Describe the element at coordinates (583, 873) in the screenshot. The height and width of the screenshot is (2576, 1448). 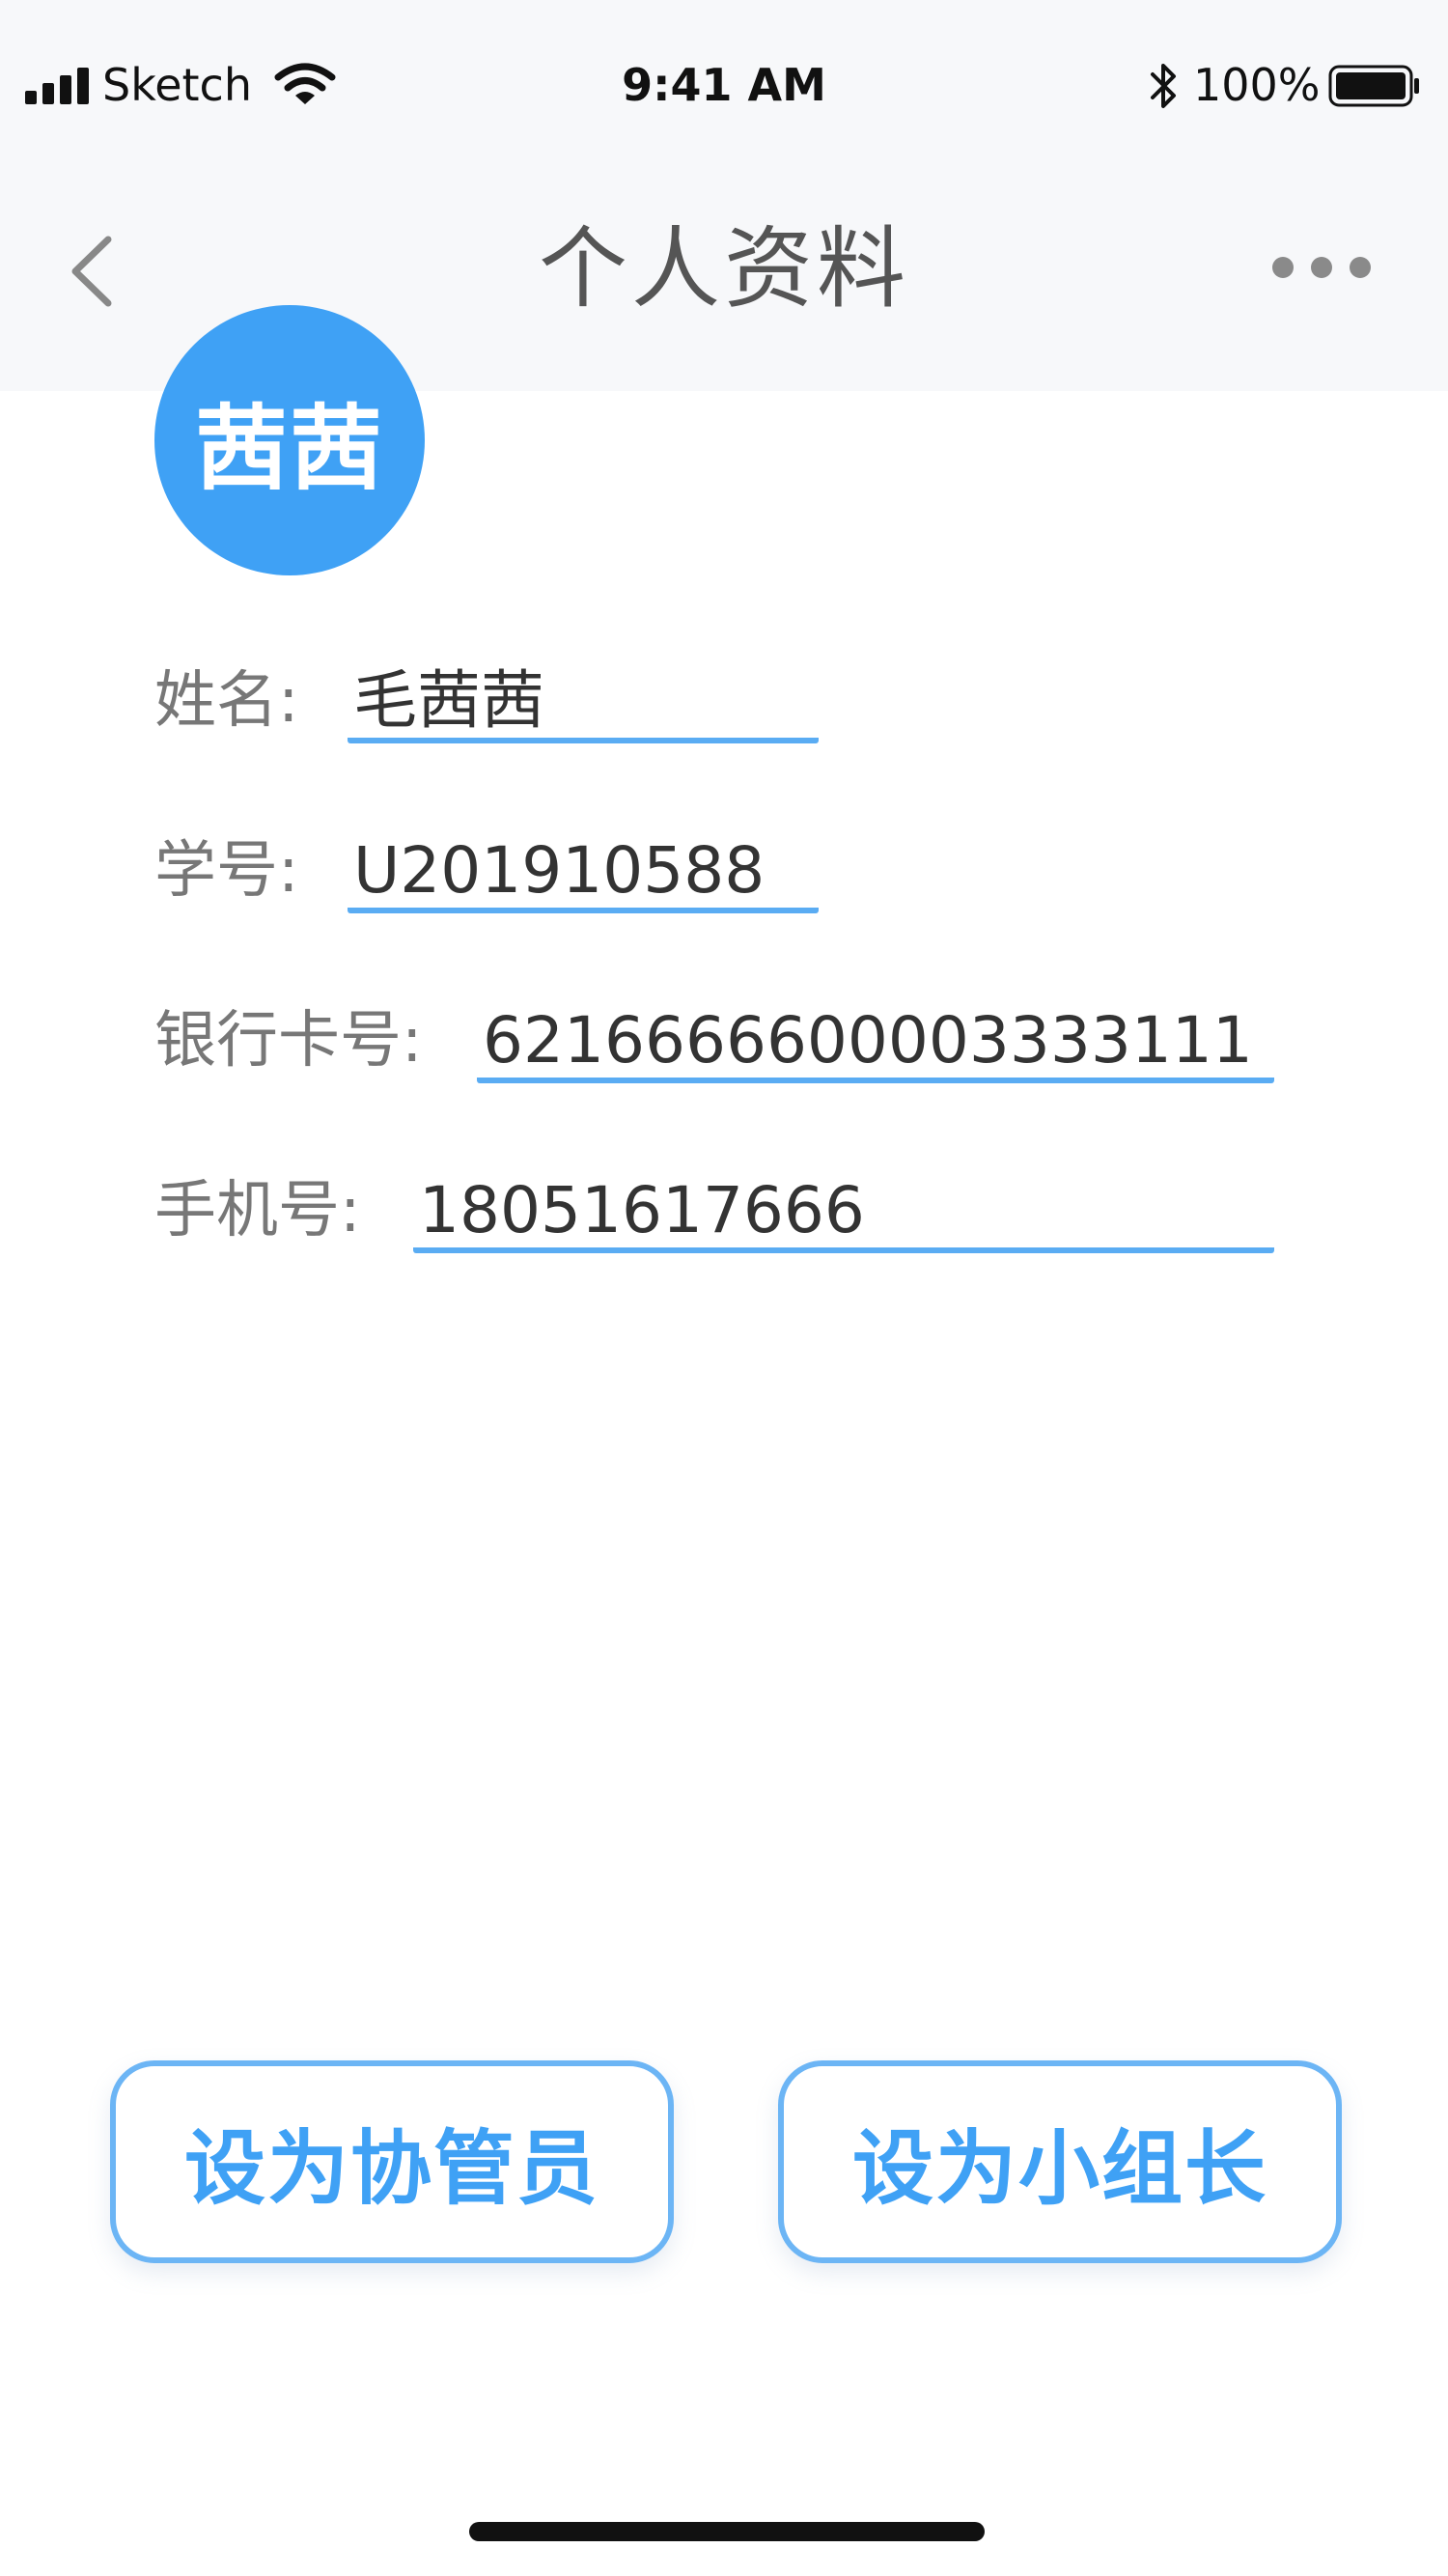
I see `student-id-field: U201910588` at that location.